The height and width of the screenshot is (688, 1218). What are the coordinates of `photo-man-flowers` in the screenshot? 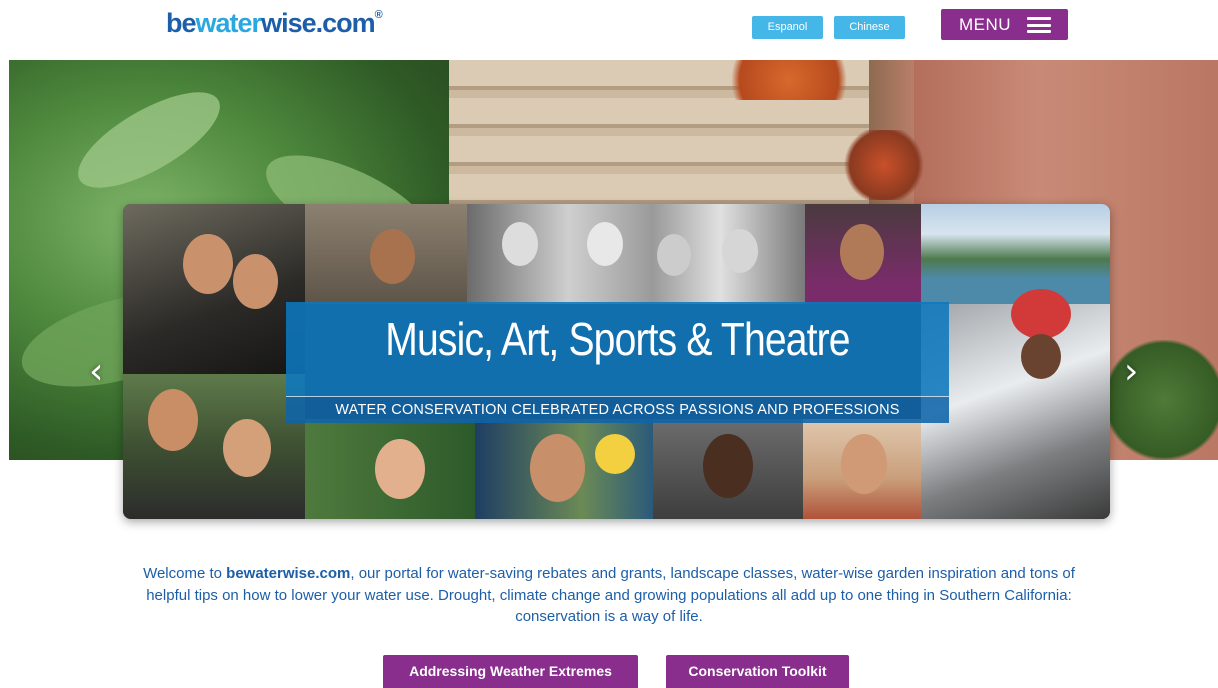 It's located at (564, 469).